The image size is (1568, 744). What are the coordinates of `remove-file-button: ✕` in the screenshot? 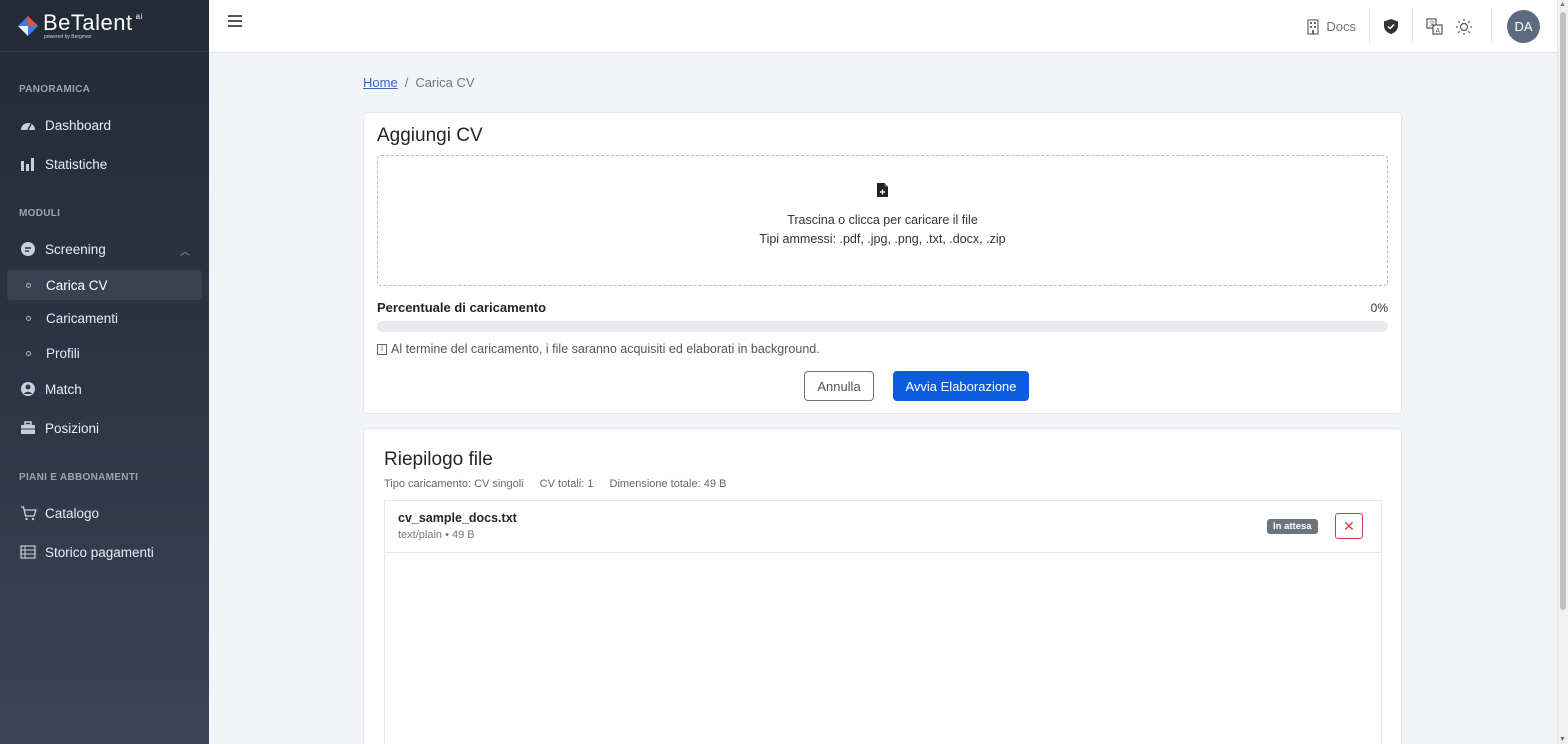 It's located at (1349, 526).